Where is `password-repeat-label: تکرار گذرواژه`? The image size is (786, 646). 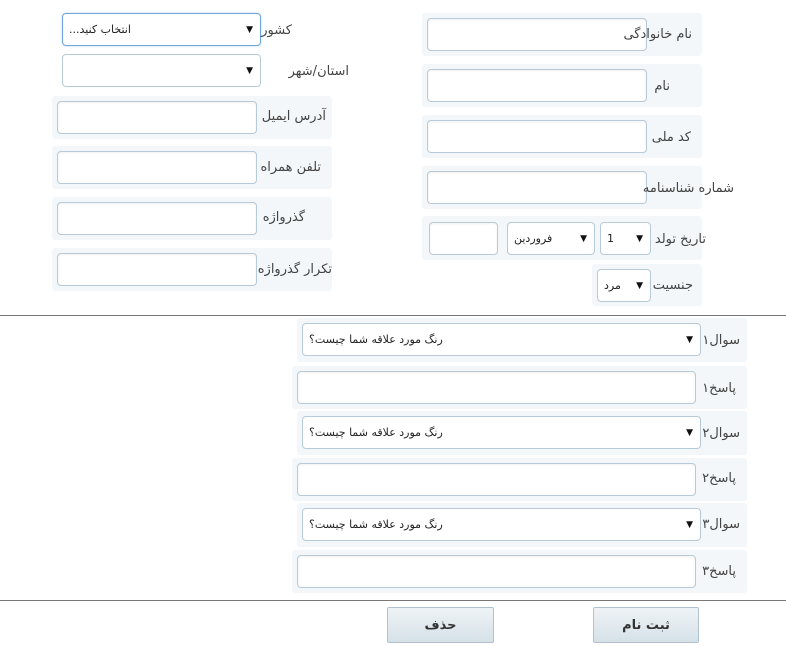 password-repeat-label: تکرار گذرواژه is located at coordinates (294, 269).